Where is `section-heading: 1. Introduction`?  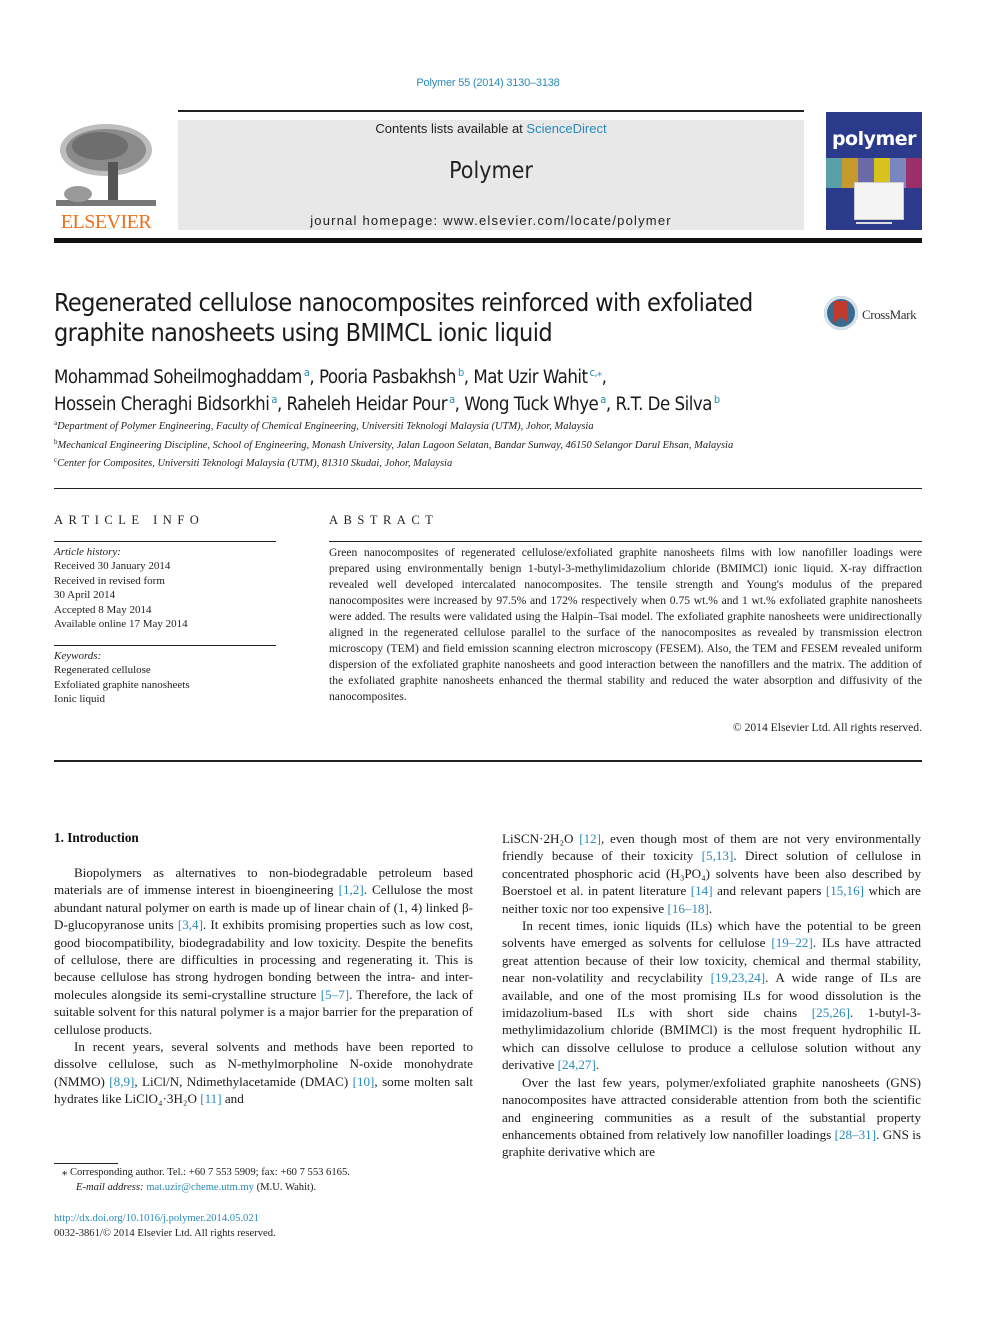 section-heading: 1. Introduction is located at coordinates (96, 837).